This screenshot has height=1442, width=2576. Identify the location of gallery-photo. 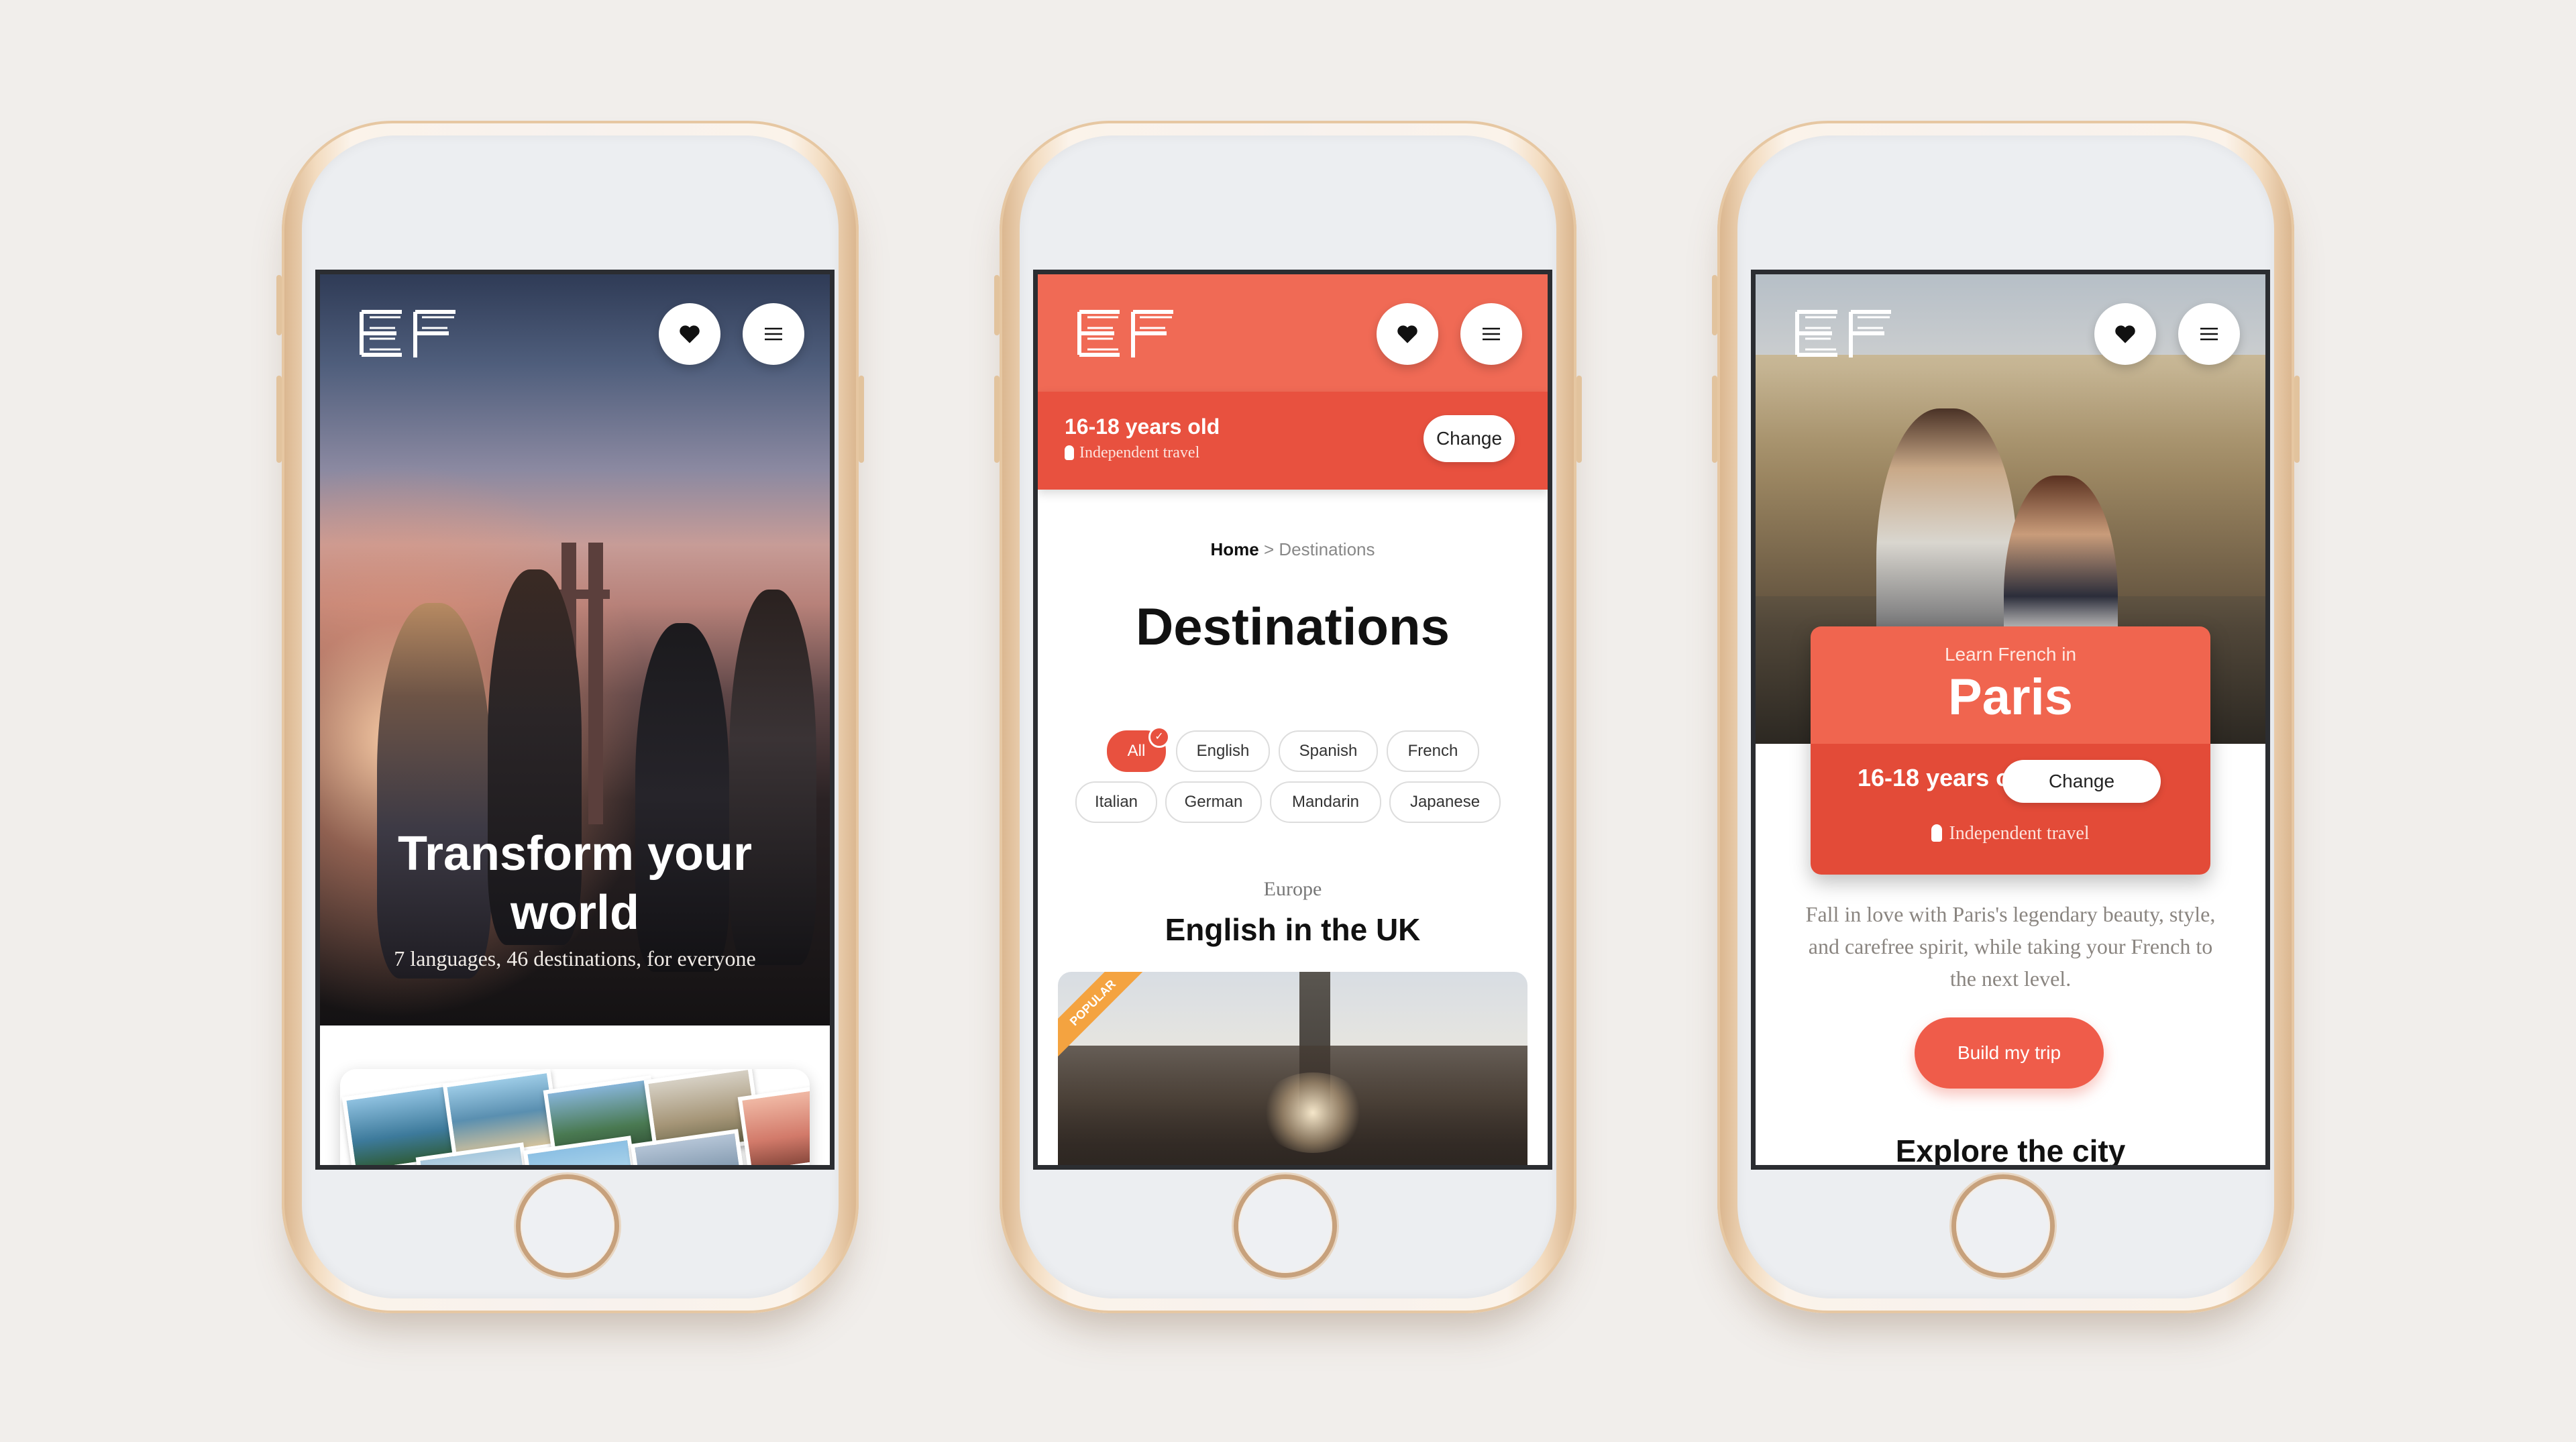
(773, 1123).